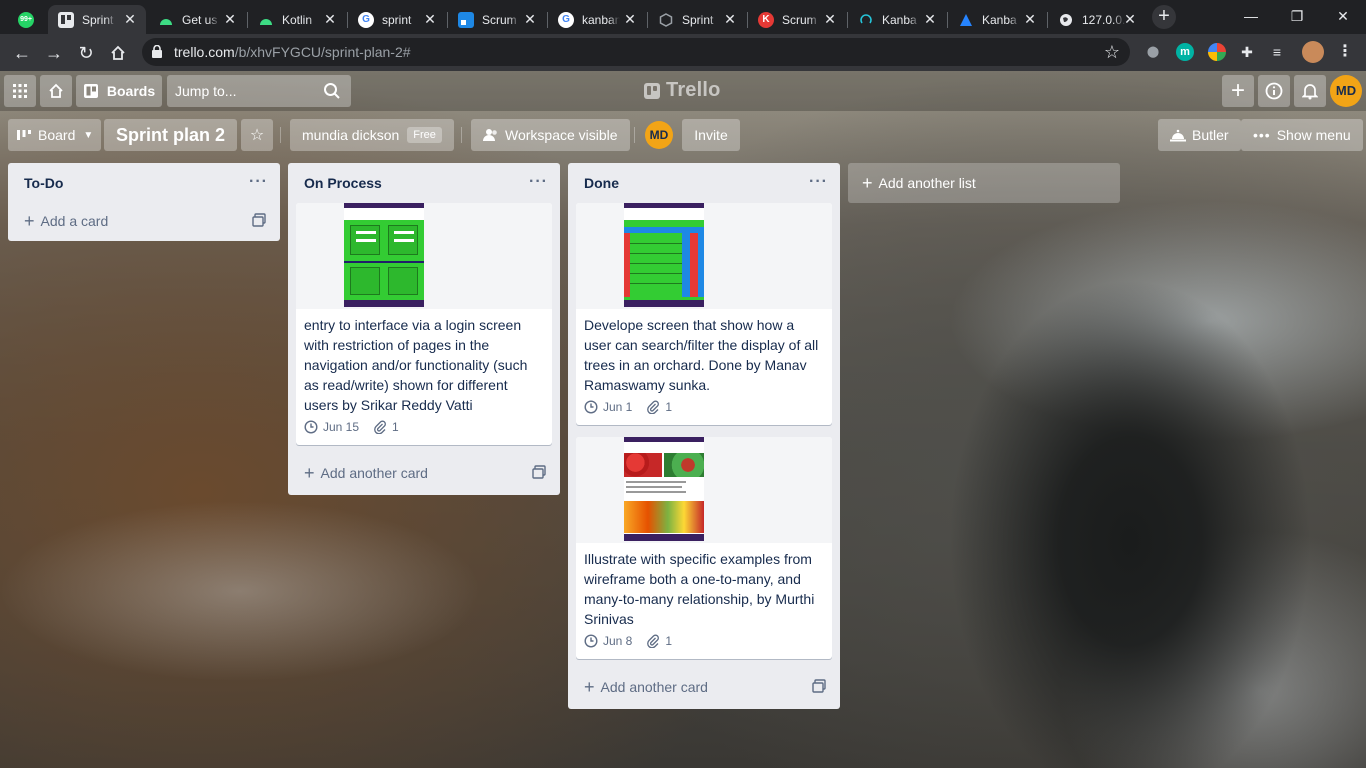 The height and width of the screenshot is (768, 1366). What do you see at coordinates (1238, 91) in the screenshot?
I see `create-plus-button: +` at bounding box center [1238, 91].